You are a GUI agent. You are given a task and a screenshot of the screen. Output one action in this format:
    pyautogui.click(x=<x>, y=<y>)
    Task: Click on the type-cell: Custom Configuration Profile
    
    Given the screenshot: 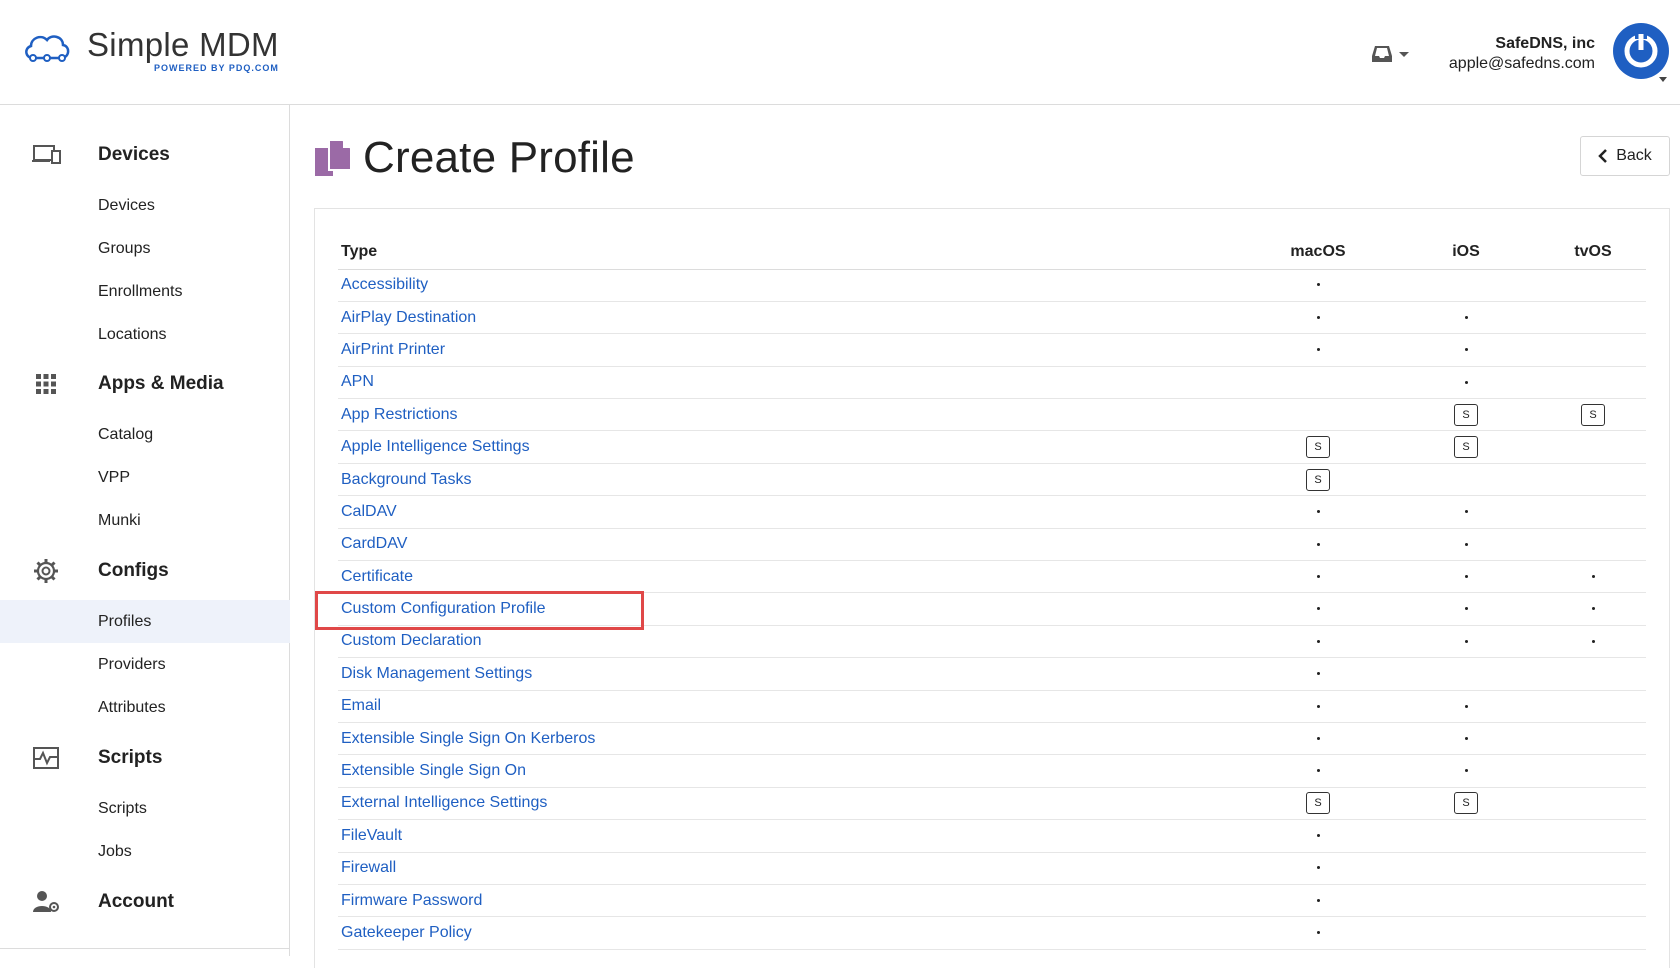 What is the action you would take?
    pyautogui.click(x=791, y=609)
    